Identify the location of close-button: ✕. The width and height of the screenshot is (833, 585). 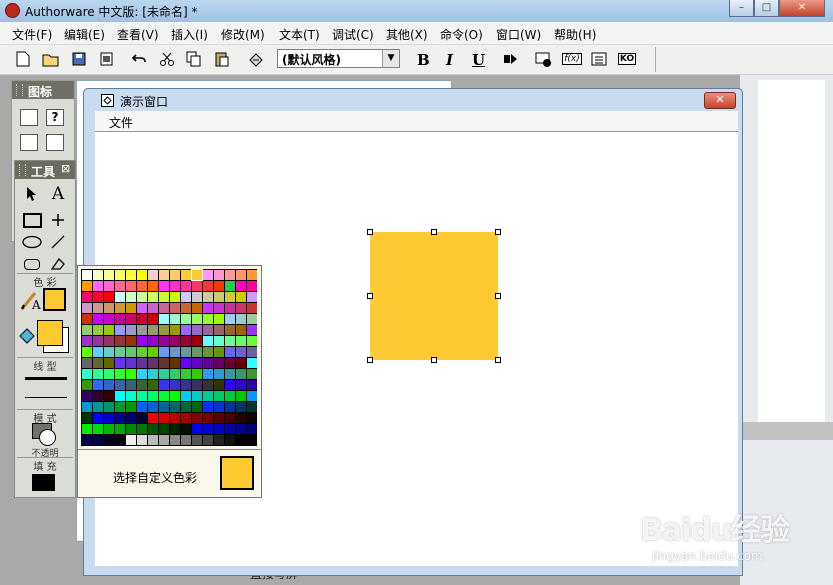
(802, 8).